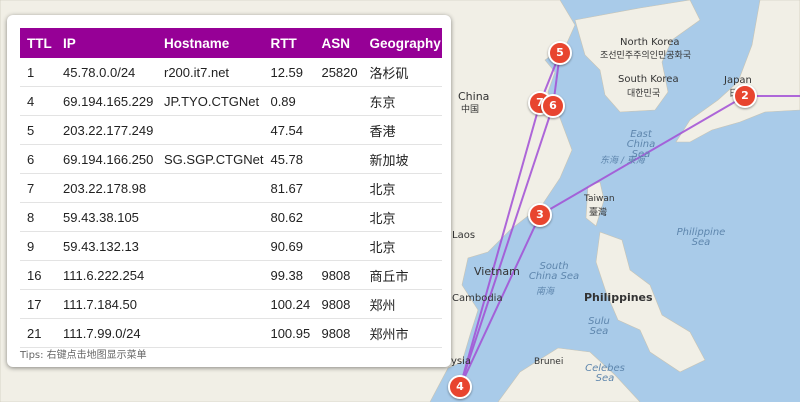 This screenshot has width=800, height=402. What do you see at coordinates (650, 42) in the screenshot?
I see `label-north-korea: North Korea` at bounding box center [650, 42].